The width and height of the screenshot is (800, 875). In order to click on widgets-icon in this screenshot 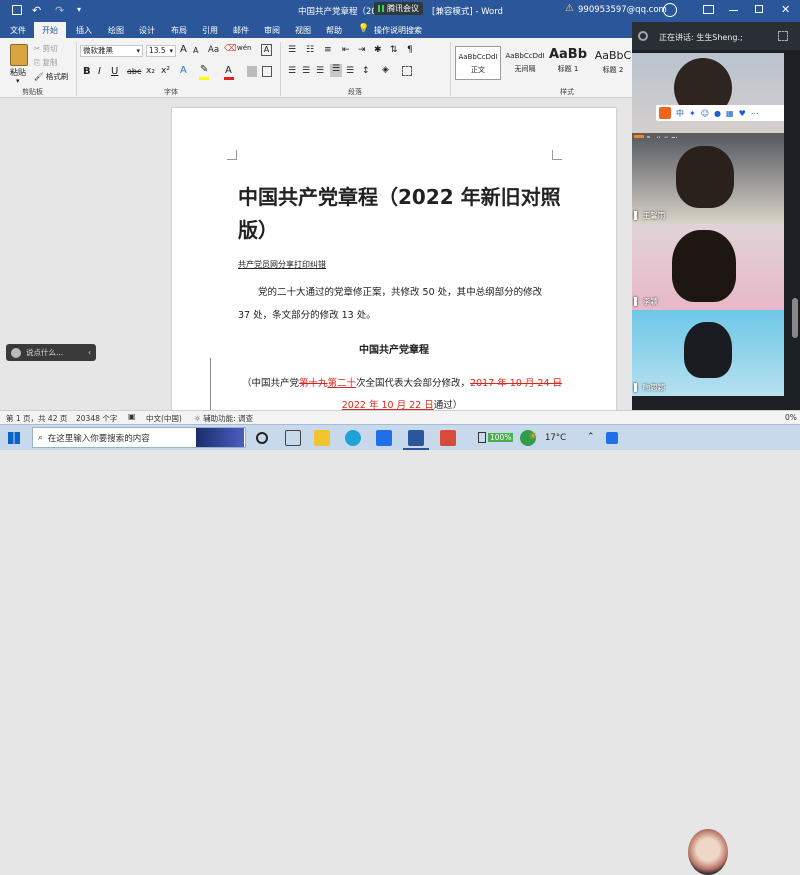, I will do `click(293, 438)`.